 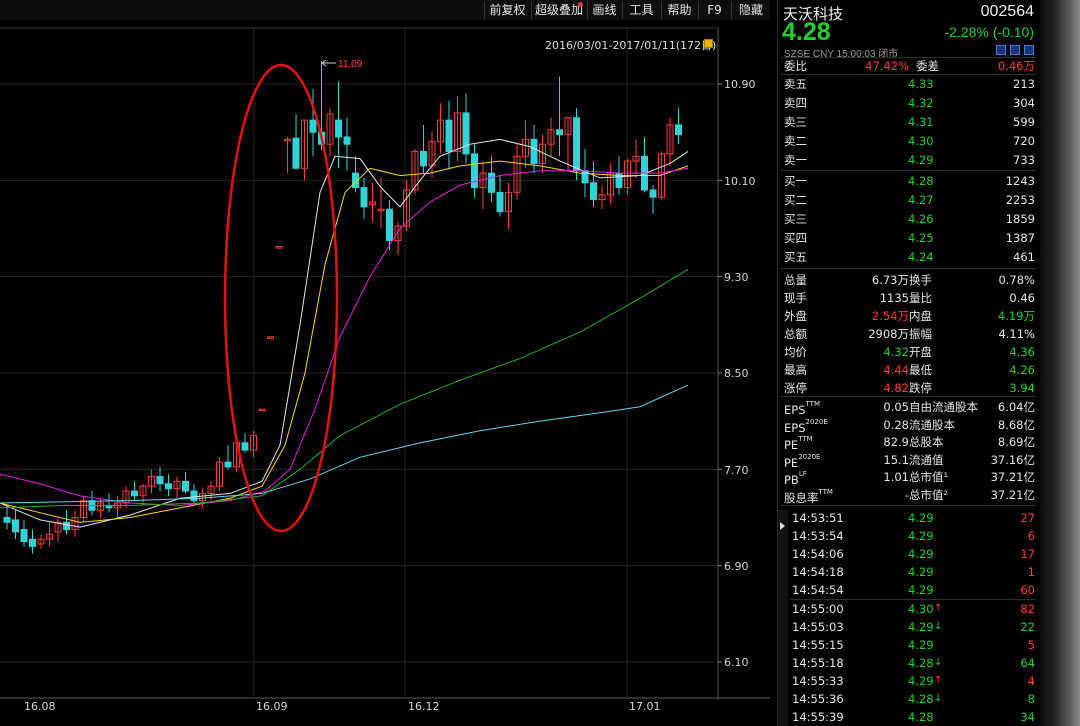 What do you see at coordinates (909, 84) in the screenshot?
I see `ask-row: 卖五 4.33 213` at bounding box center [909, 84].